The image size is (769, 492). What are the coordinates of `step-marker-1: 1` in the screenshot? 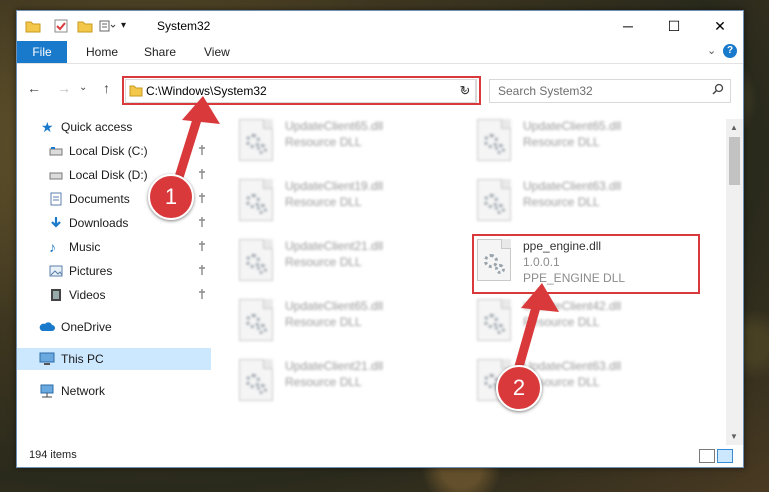 It's located at (171, 197).